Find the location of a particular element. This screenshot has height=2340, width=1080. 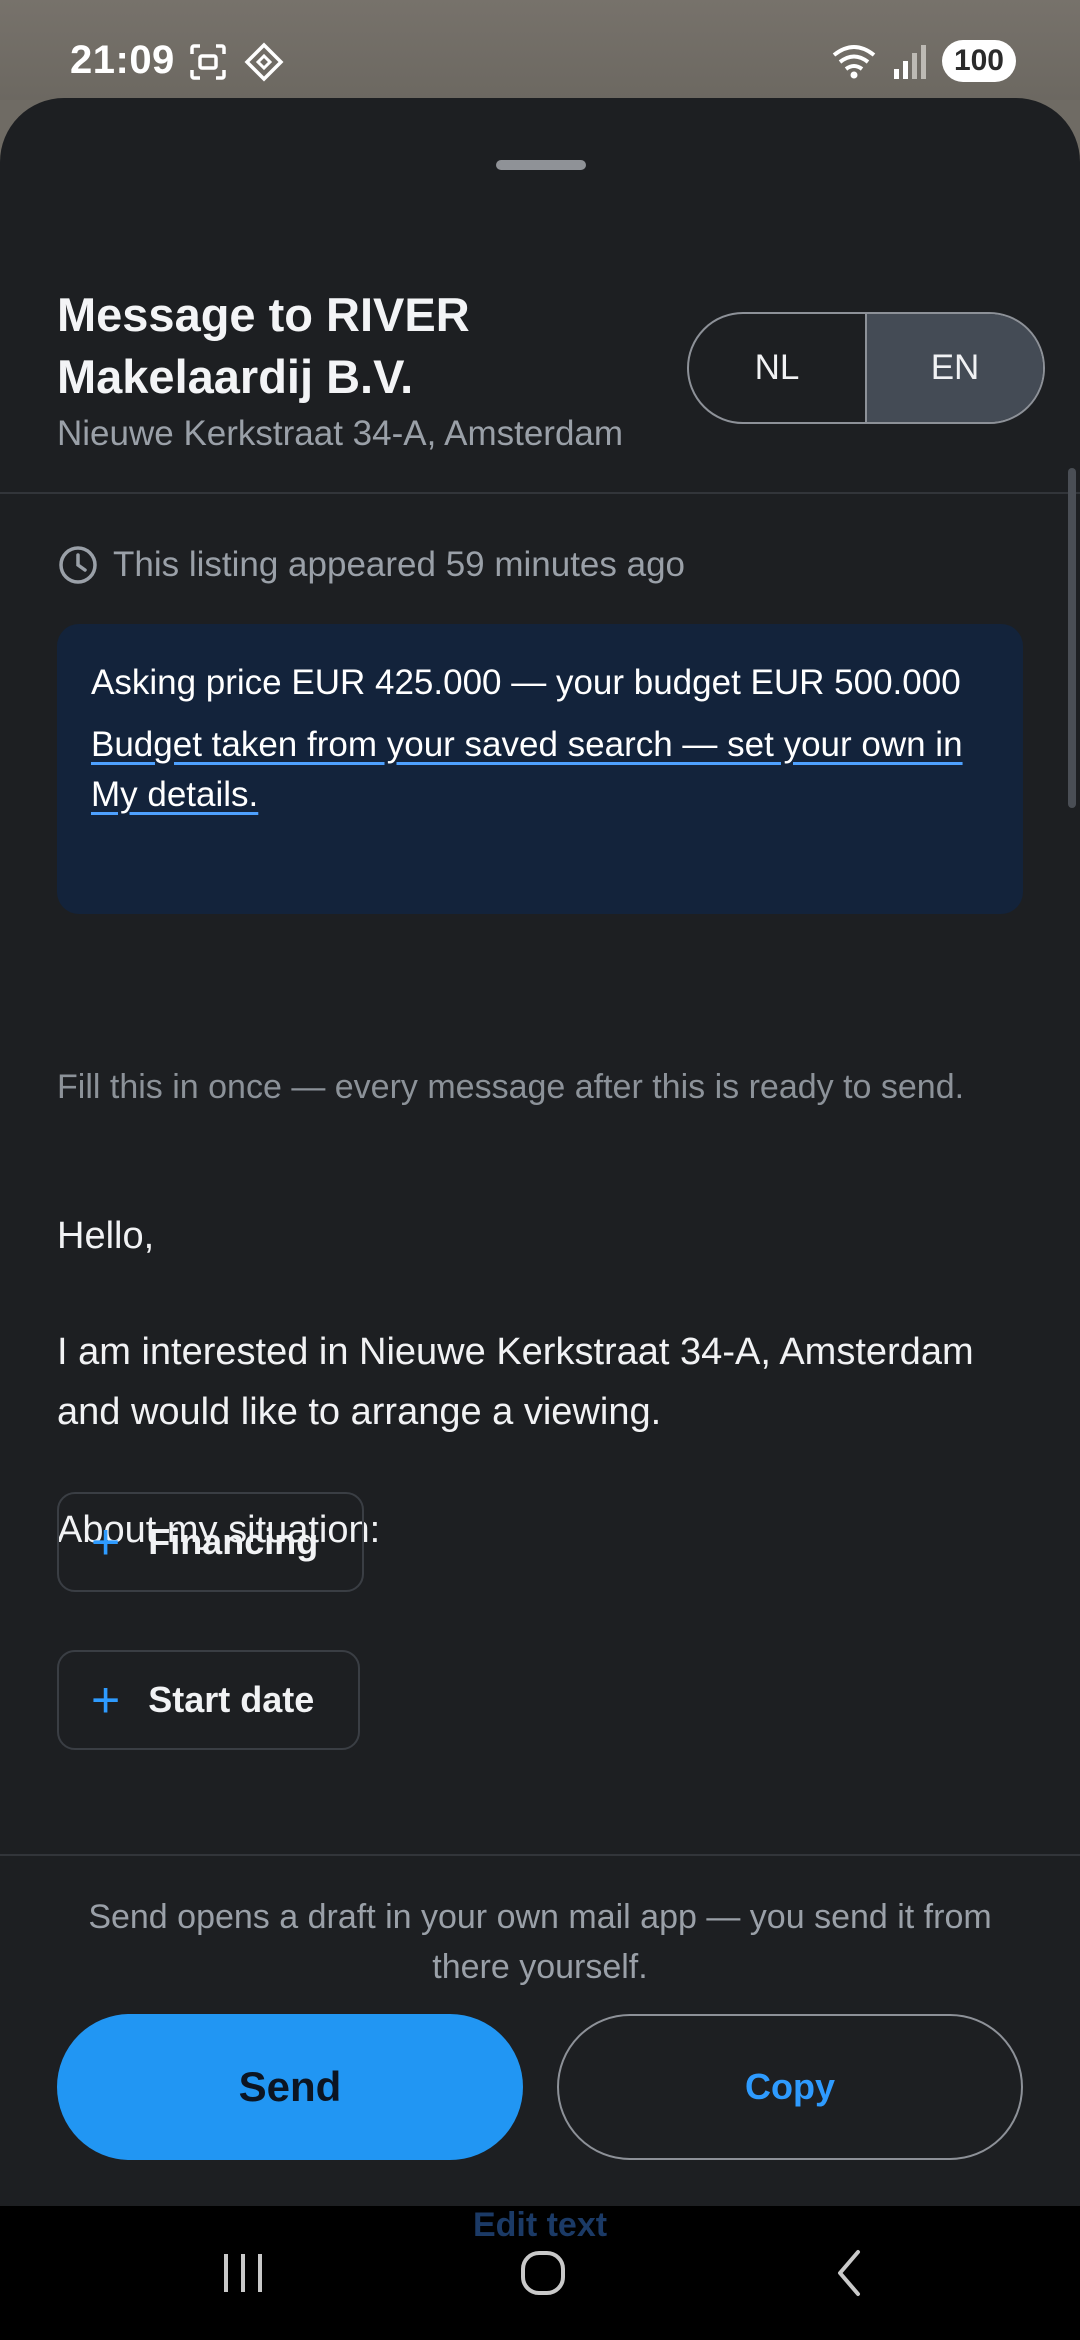

message-greeting: Hello, is located at coordinates (106, 1236).